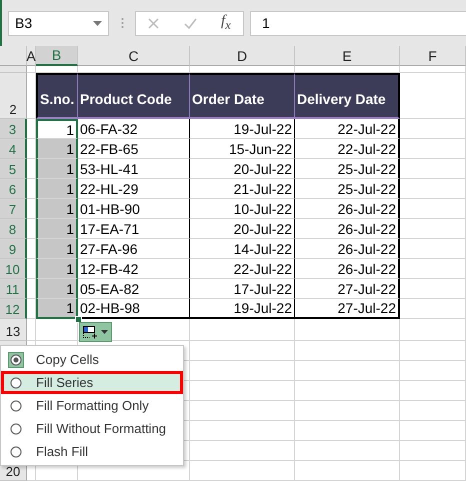 This screenshot has height=482, width=466. Describe the element at coordinates (92, 428) in the screenshot. I see `menu-item: Fill Without Formatting` at that location.